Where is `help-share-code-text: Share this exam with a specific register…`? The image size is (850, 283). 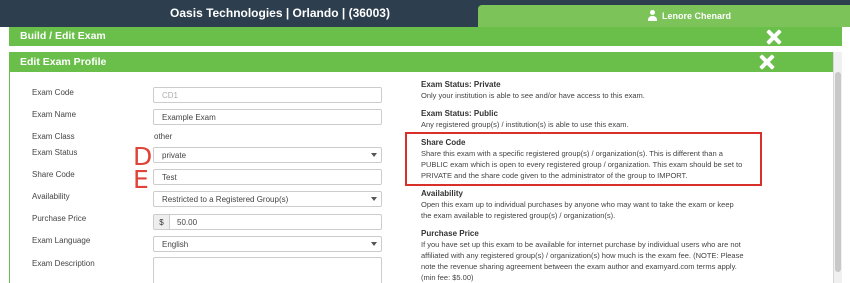
help-share-code-text: Share this exam with a specific register… is located at coordinates (582, 164).